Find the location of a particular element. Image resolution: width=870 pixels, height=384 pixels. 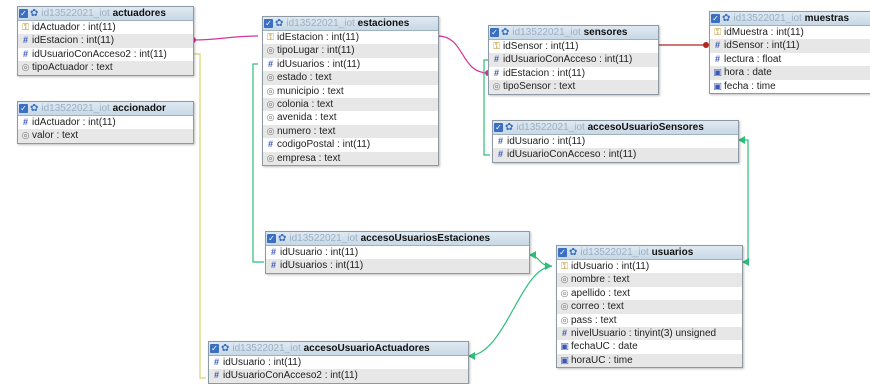

column-row: ◎ apellido : text is located at coordinates (649, 293).